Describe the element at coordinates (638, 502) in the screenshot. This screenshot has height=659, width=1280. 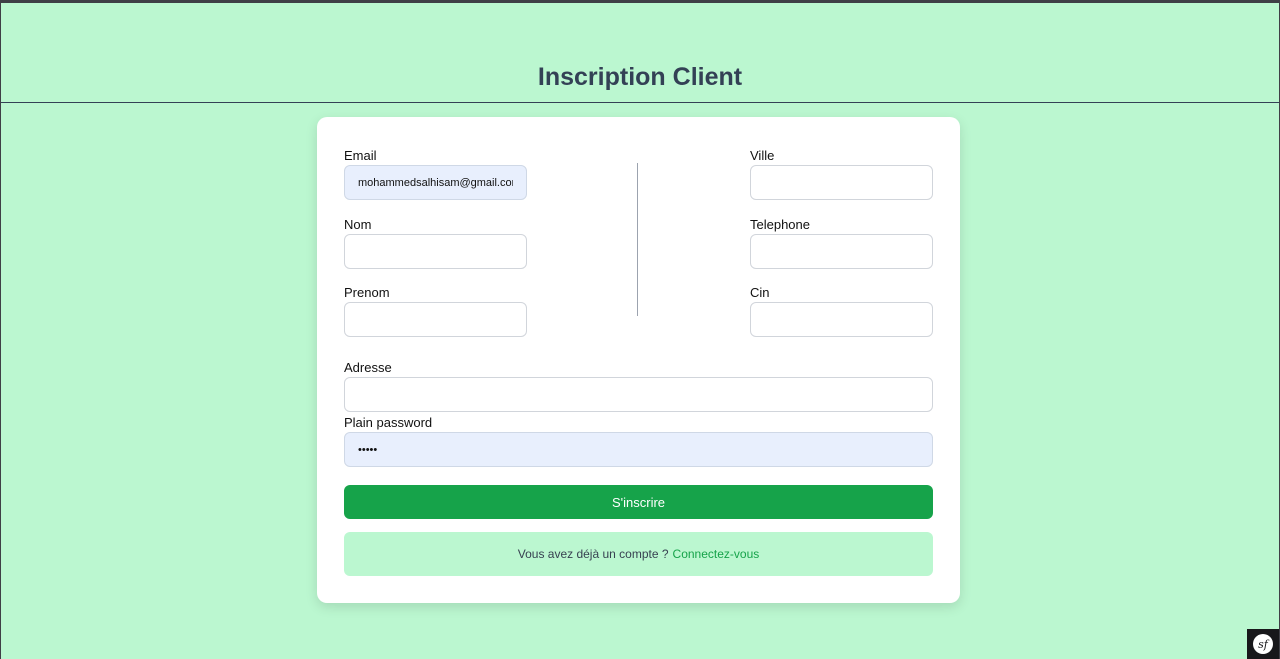
I see `register-button: S'inscrire` at that location.